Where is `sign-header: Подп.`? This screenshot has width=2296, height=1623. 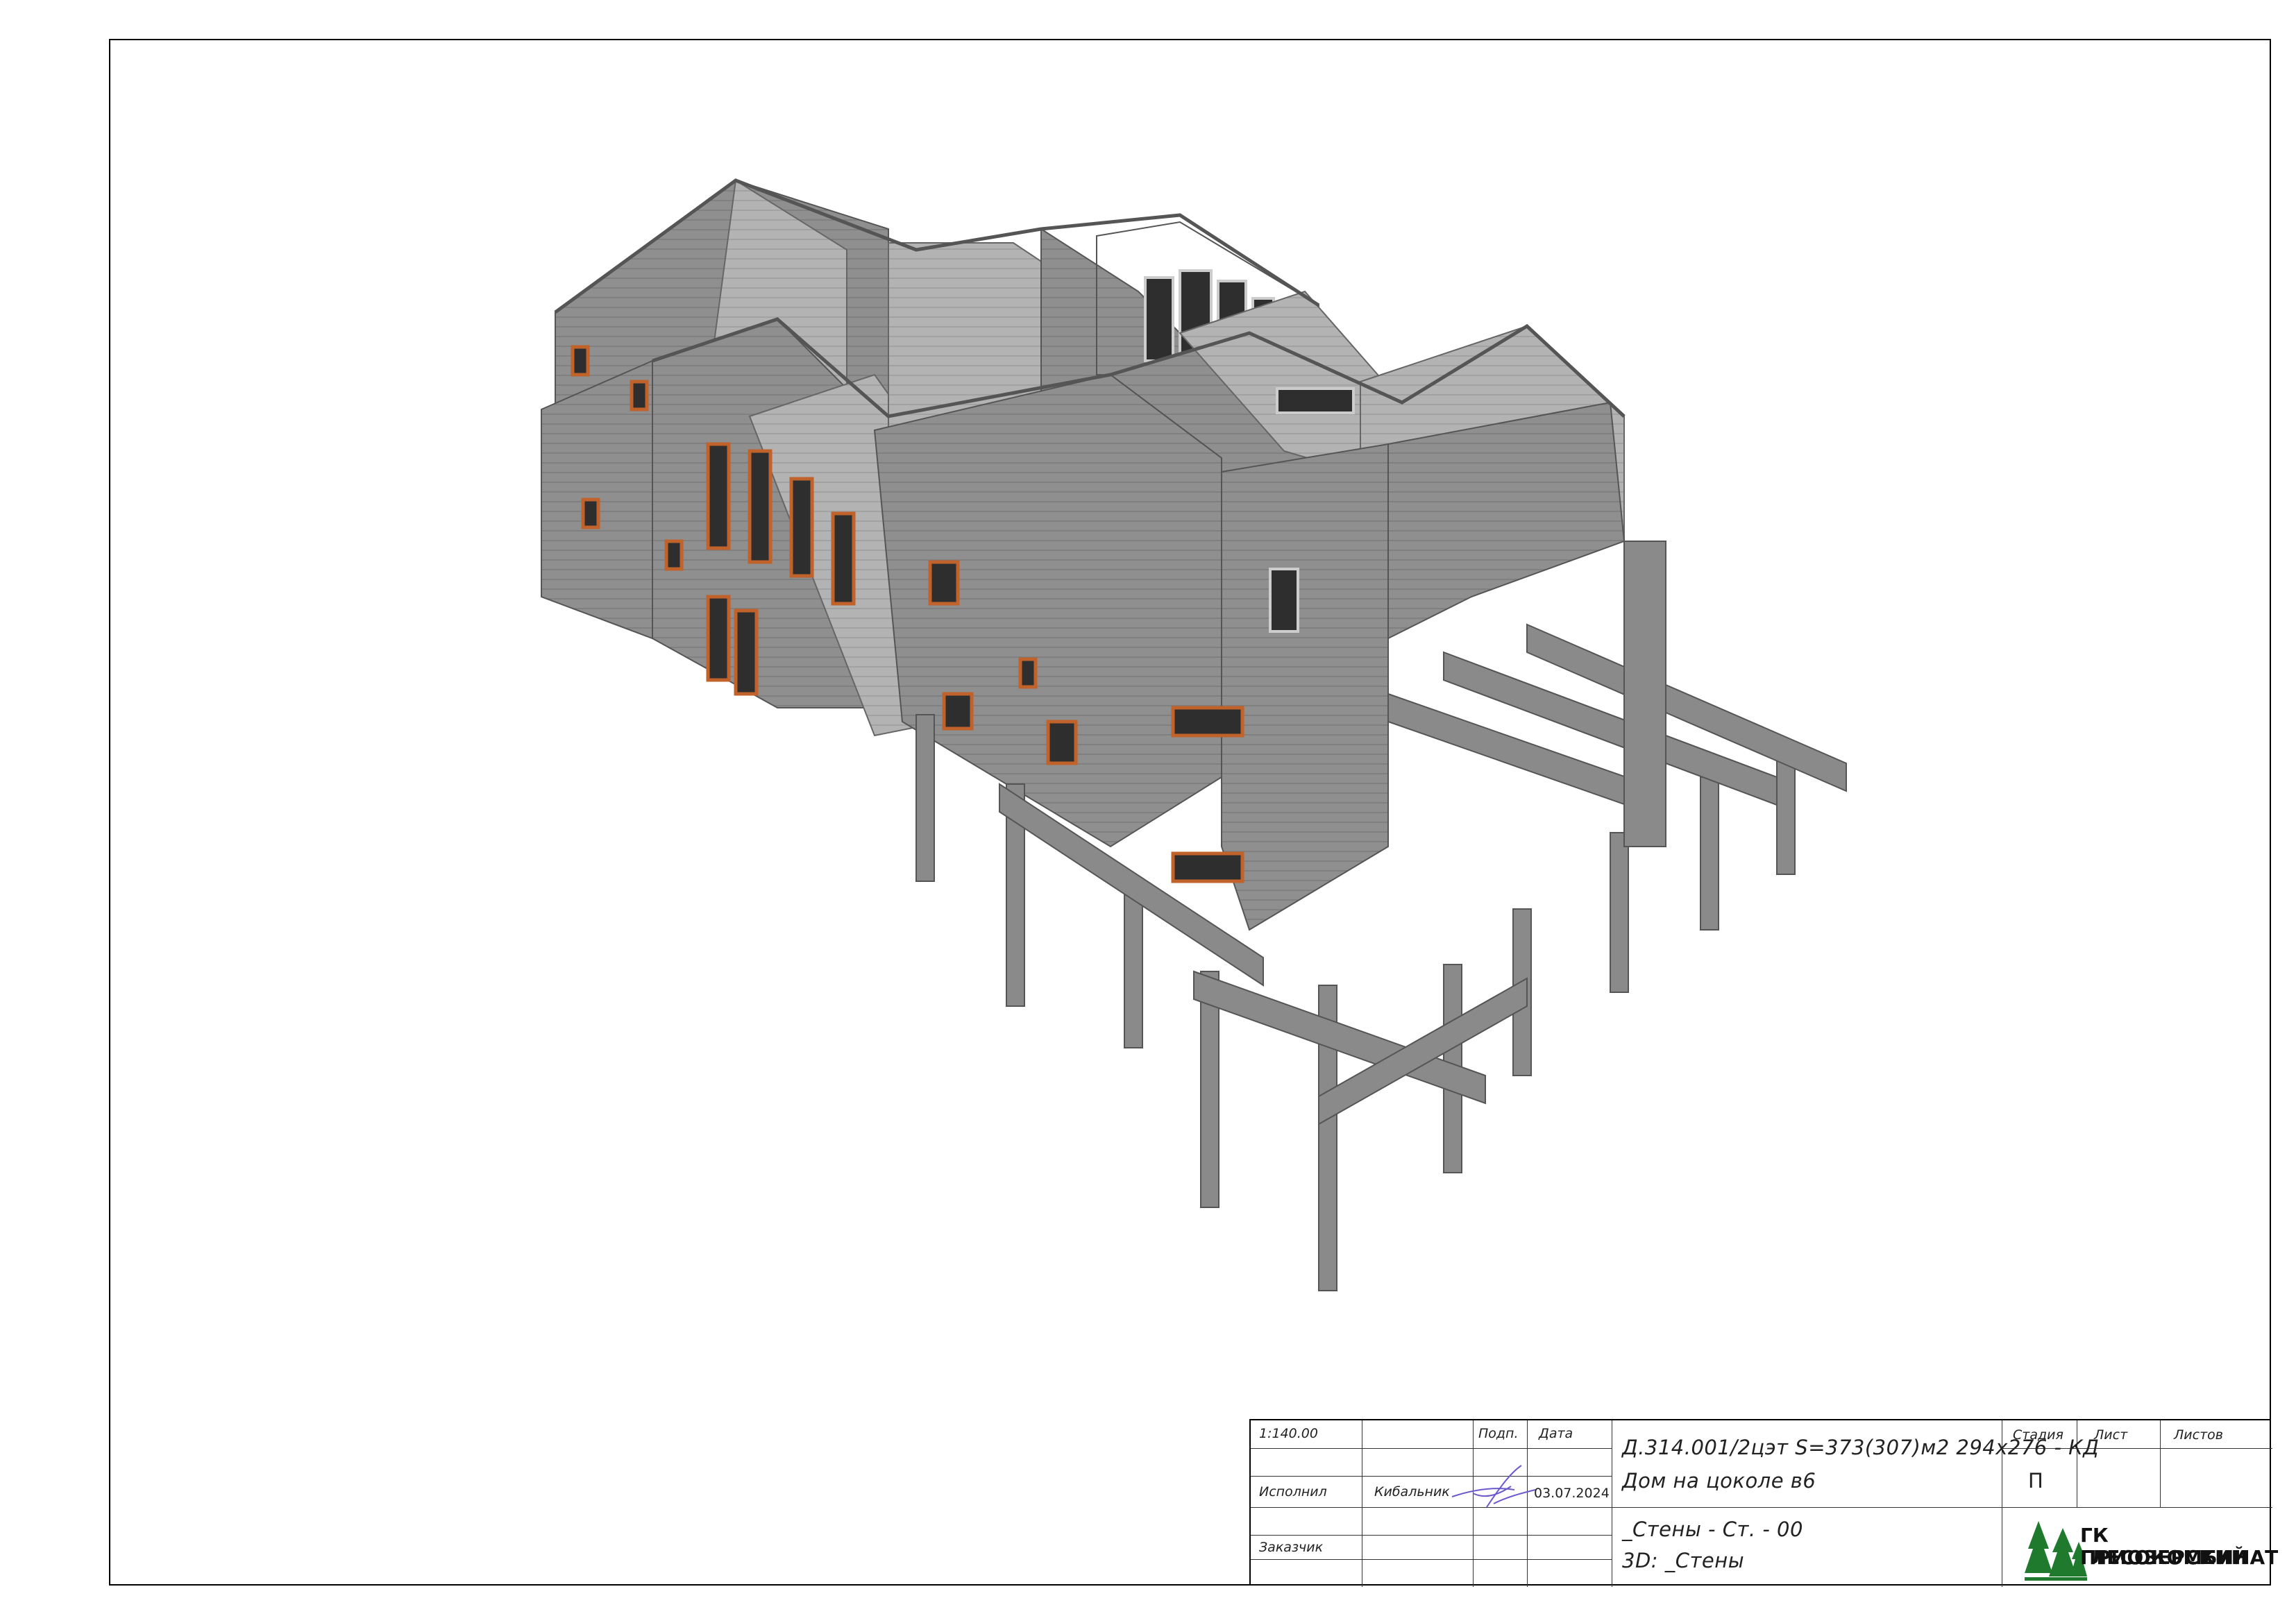
sign-header: Подп. is located at coordinates (1498, 1433).